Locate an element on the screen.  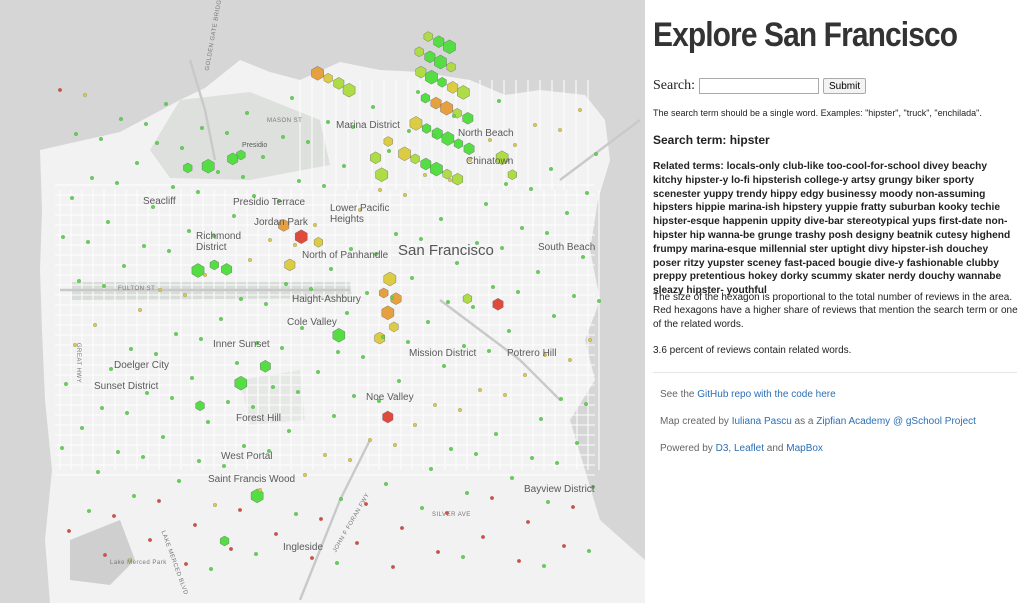
neighborhood-label: Saint Francis Wood is located at coordinates (252, 479).